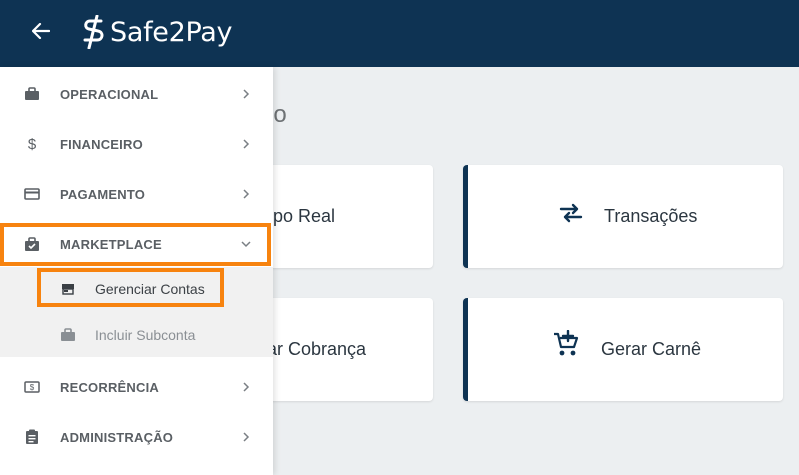  Describe the element at coordinates (136, 312) in the screenshot. I see `marketplace-submenu: Gerenciar Contas Incluir Subconta` at that location.